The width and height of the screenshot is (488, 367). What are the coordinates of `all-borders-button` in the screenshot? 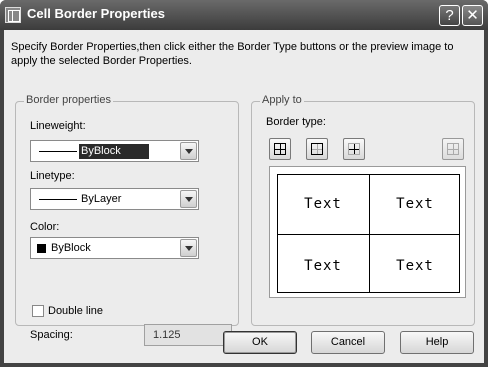 It's located at (280, 149).